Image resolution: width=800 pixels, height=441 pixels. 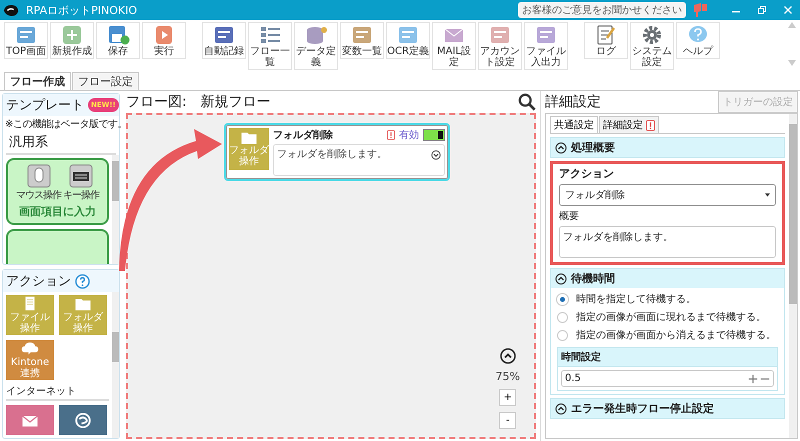 What do you see at coordinates (436, 155) in the screenshot?
I see `expand-icon` at bounding box center [436, 155].